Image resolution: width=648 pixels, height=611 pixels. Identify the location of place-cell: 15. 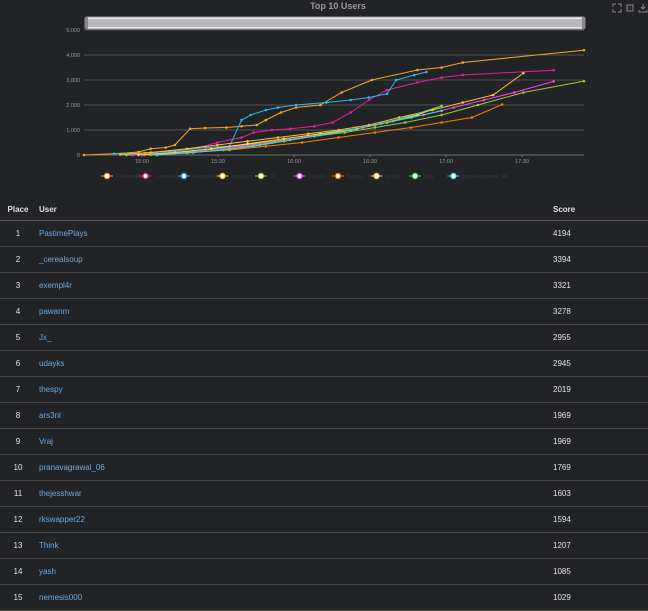
(18, 597).